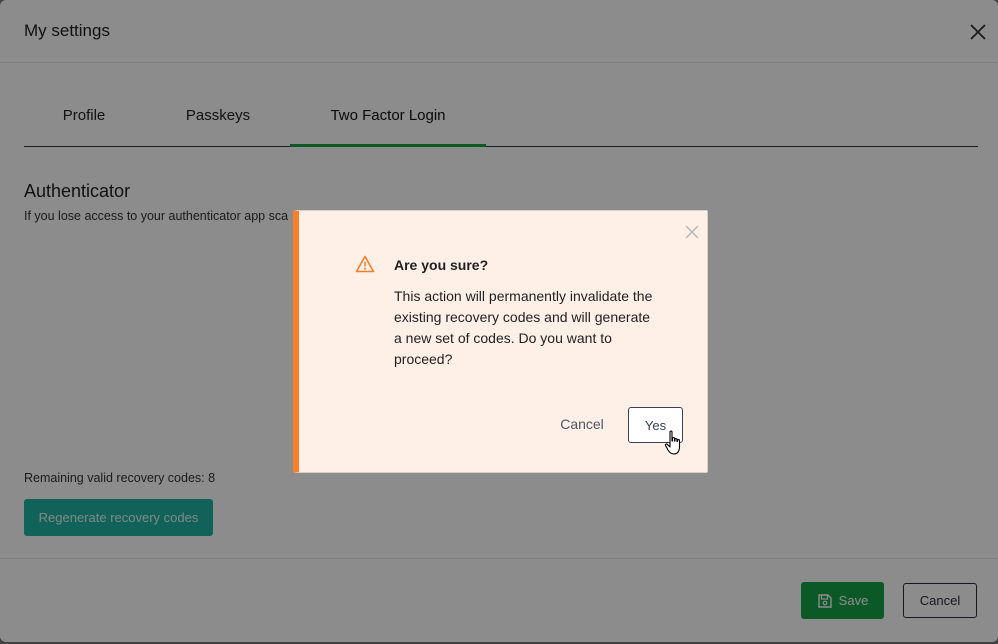  What do you see at coordinates (582, 424) in the screenshot?
I see `dialog-cancel-button: Cancel` at bounding box center [582, 424].